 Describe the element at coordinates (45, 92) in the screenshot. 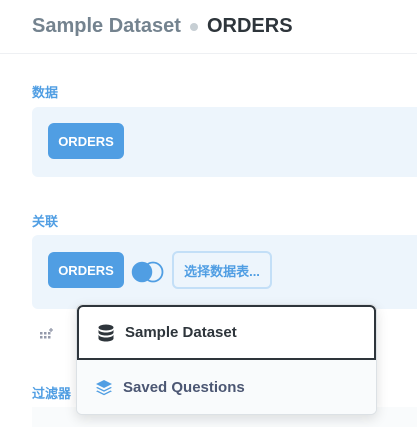

I see `data-section-label: 数据` at that location.